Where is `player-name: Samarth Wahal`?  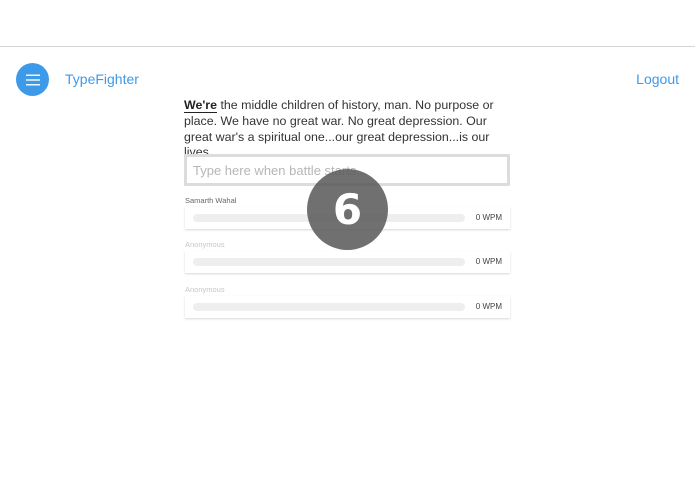 player-name: Samarth Wahal is located at coordinates (211, 200).